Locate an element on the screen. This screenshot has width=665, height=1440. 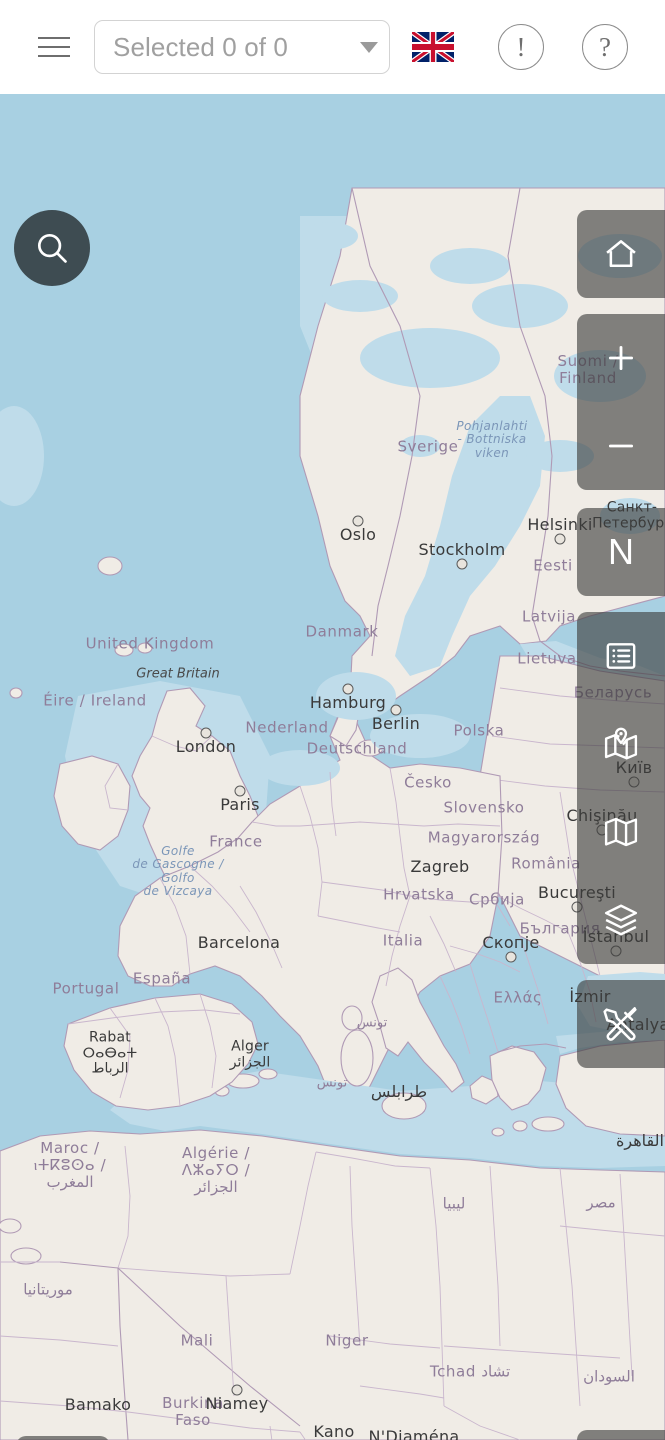
layers-icon is located at coordinates (621, 920).